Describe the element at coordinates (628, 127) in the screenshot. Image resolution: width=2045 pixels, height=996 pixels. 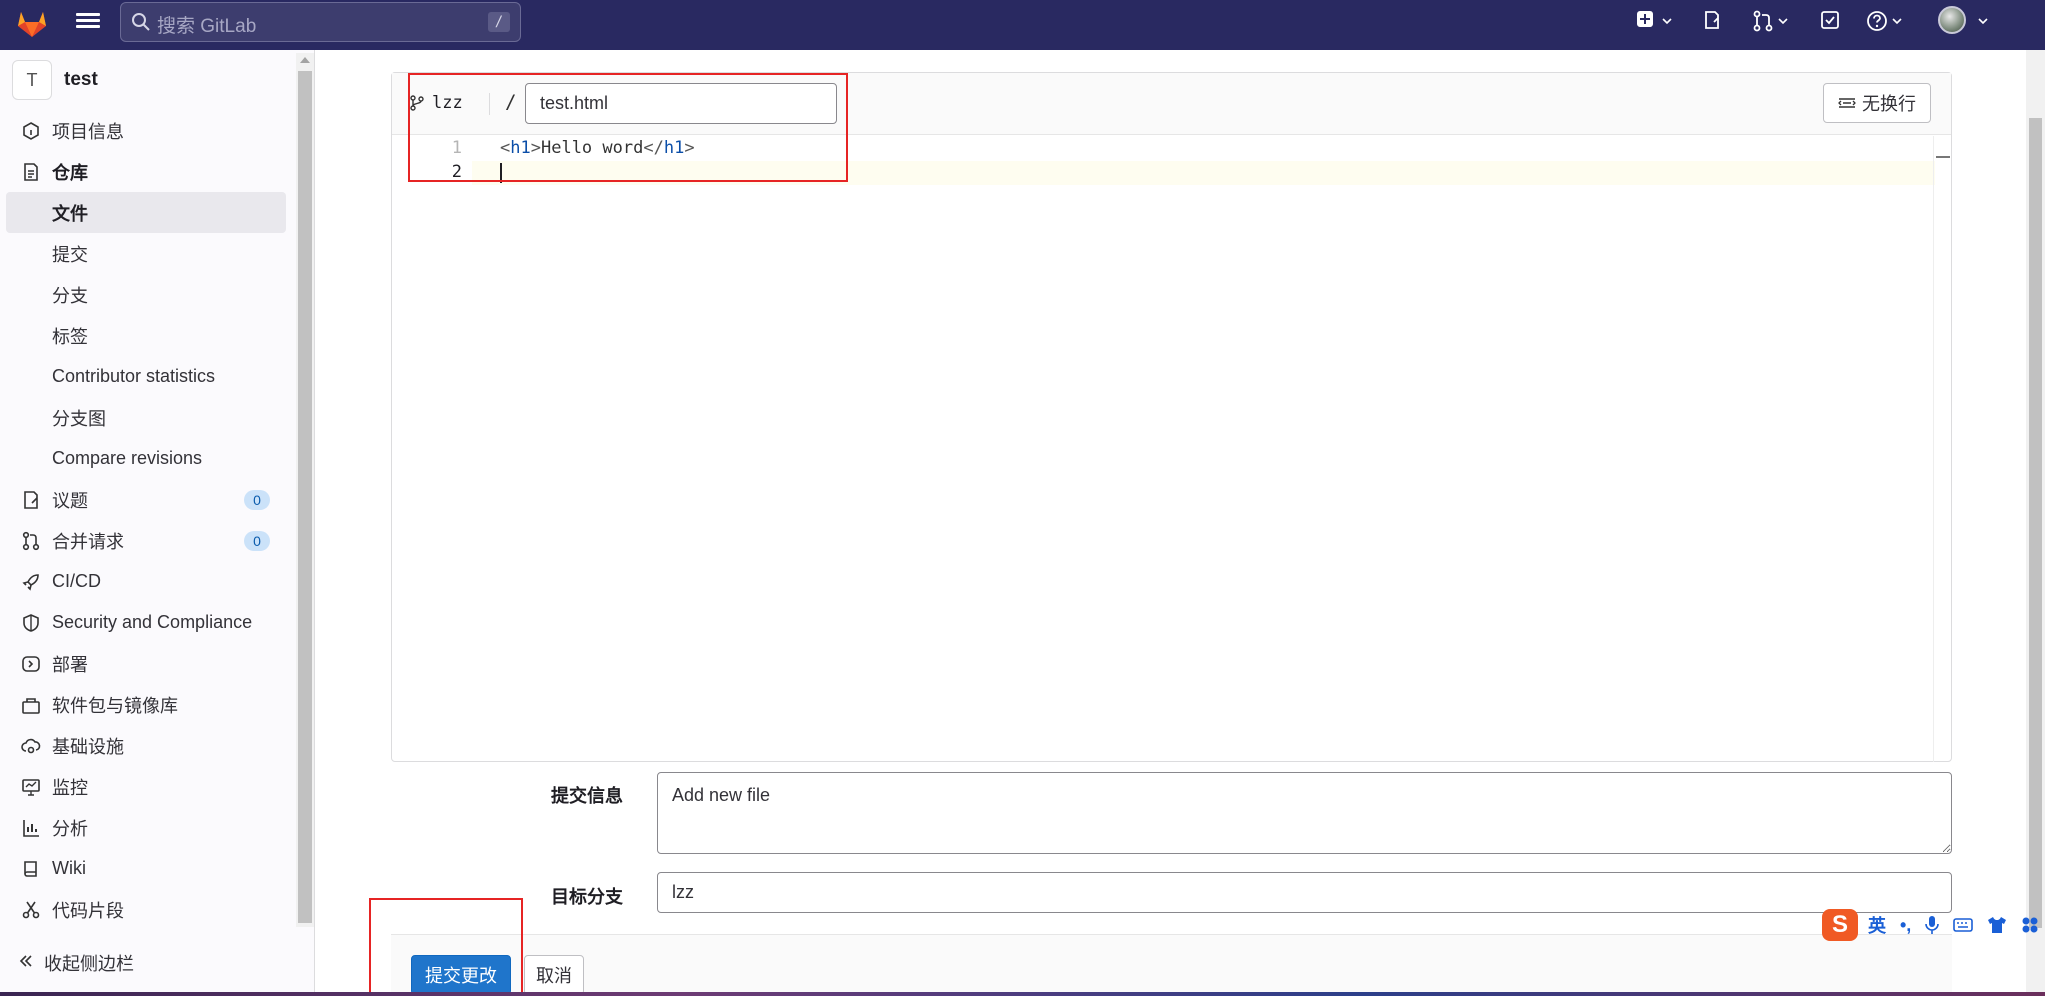
I see `highlight-box-editor` at that location.